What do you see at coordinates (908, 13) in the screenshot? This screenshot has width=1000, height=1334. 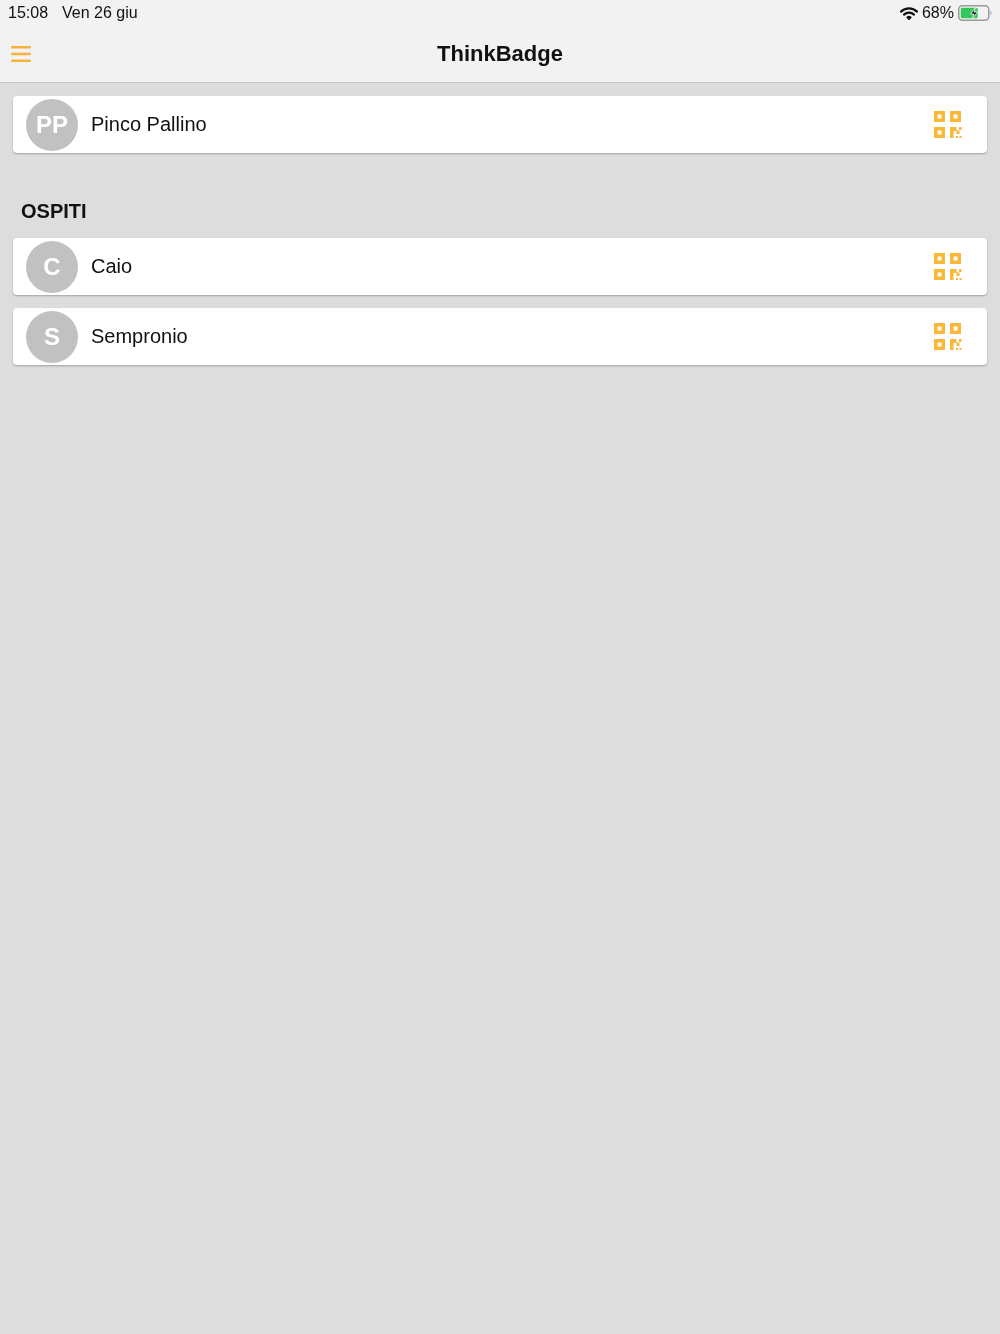 I see `wifi-icon` at bounding box center [908, 13].